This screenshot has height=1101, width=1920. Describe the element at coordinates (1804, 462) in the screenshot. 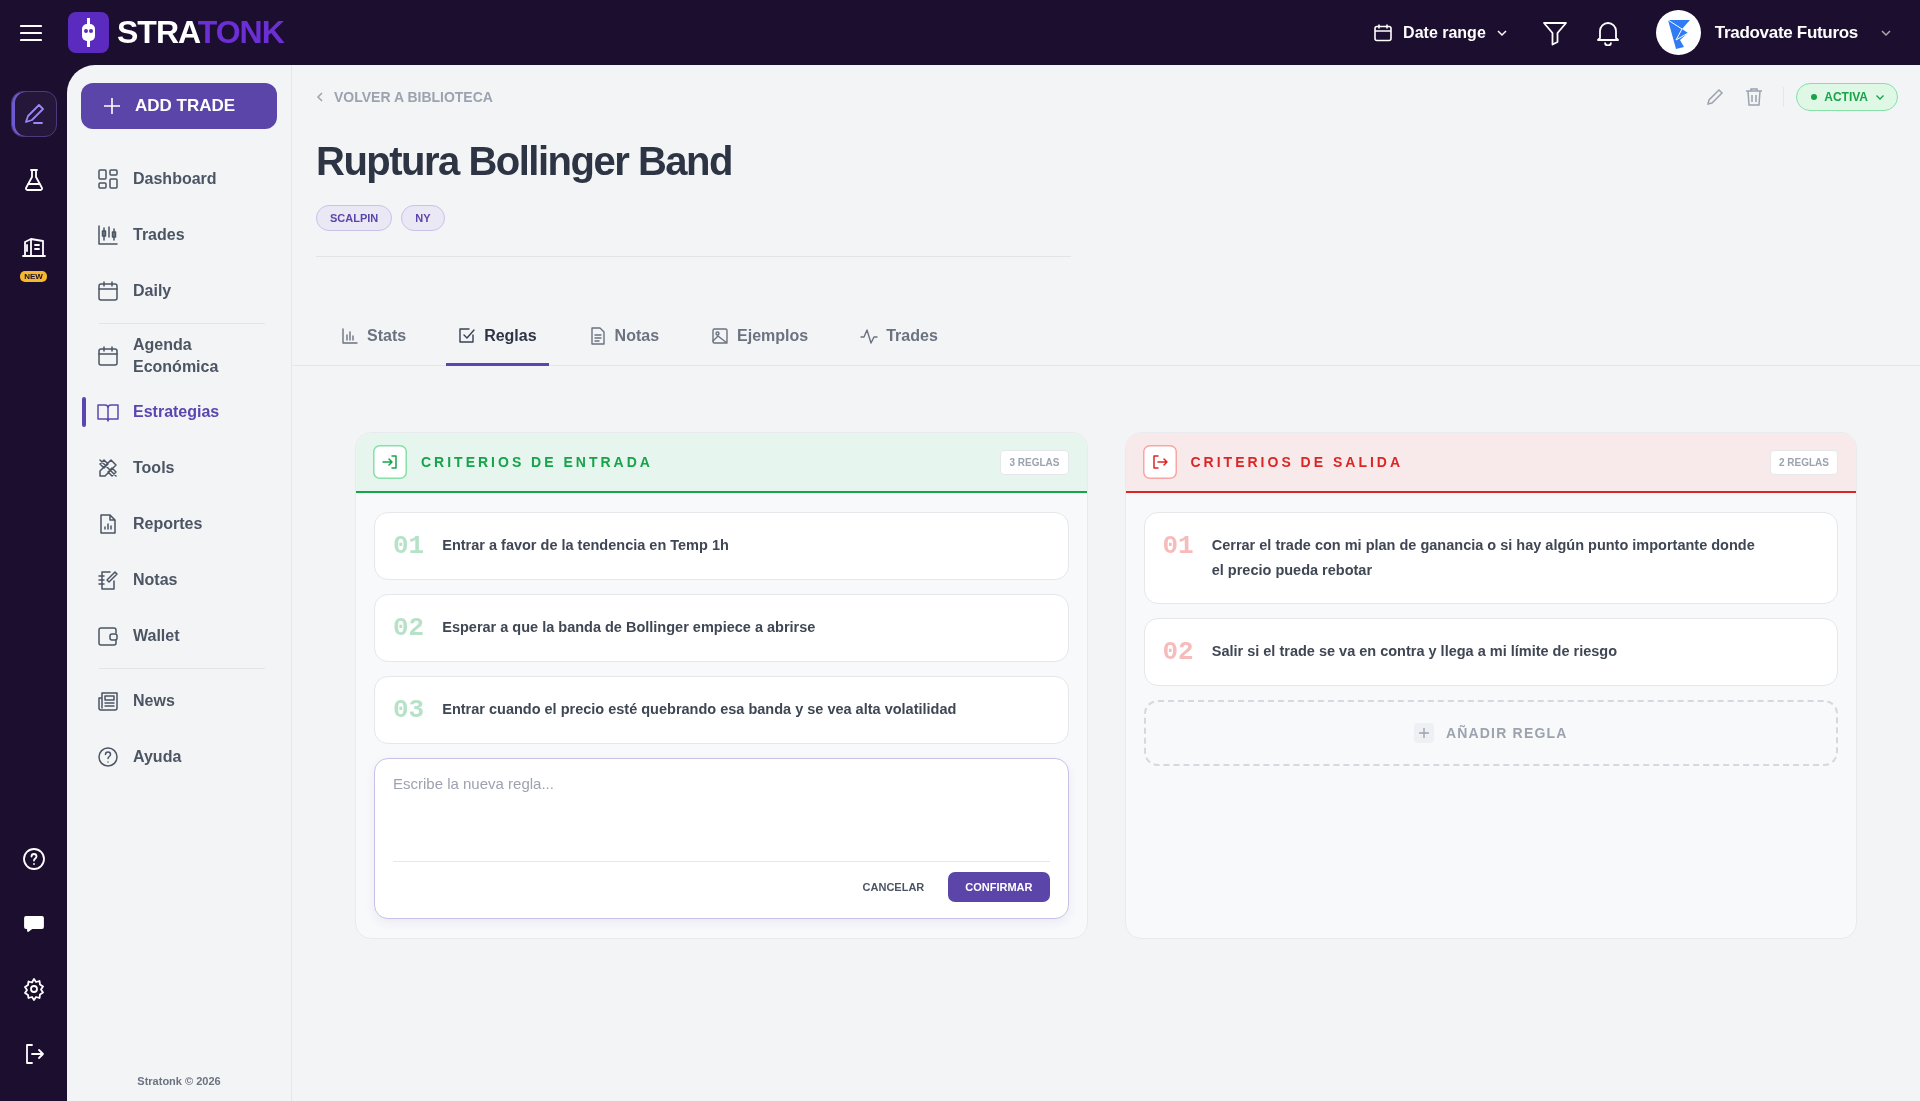

I see `rule-count-badge: 2 REGLAS` at that location.